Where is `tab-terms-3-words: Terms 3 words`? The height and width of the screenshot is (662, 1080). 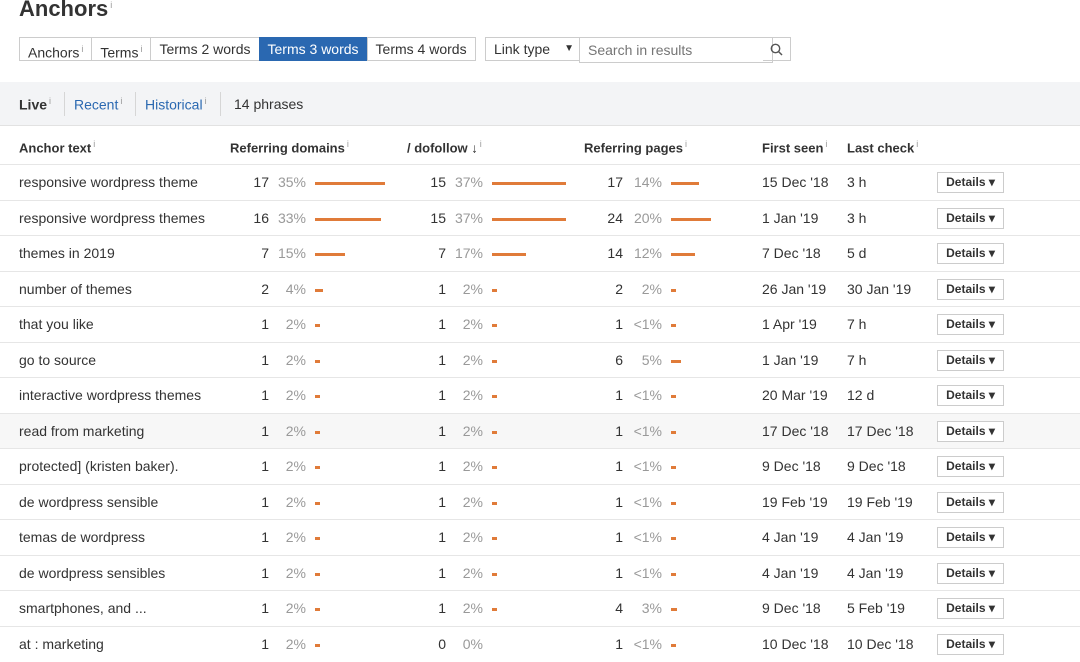 tab-terms-3-words: Terms 3 words is located at coordinates (313, 49).